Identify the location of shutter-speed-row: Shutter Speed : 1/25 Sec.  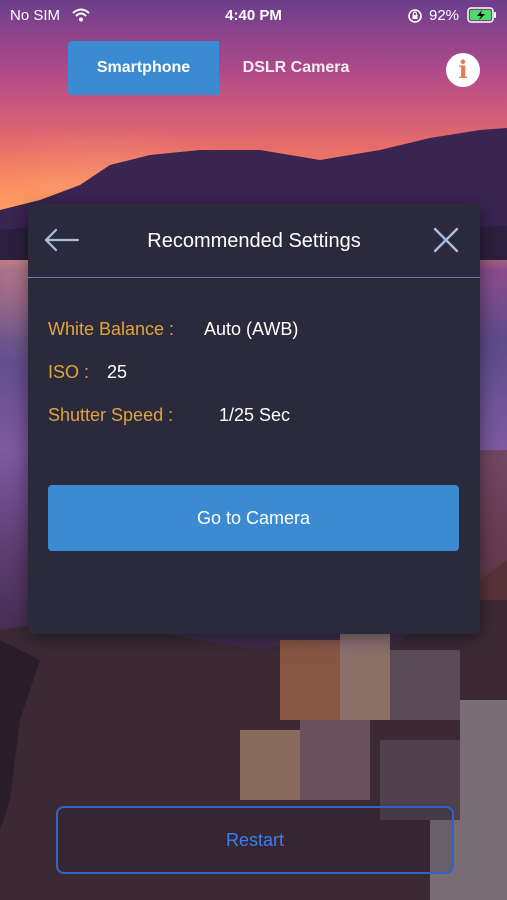
(169, 415).